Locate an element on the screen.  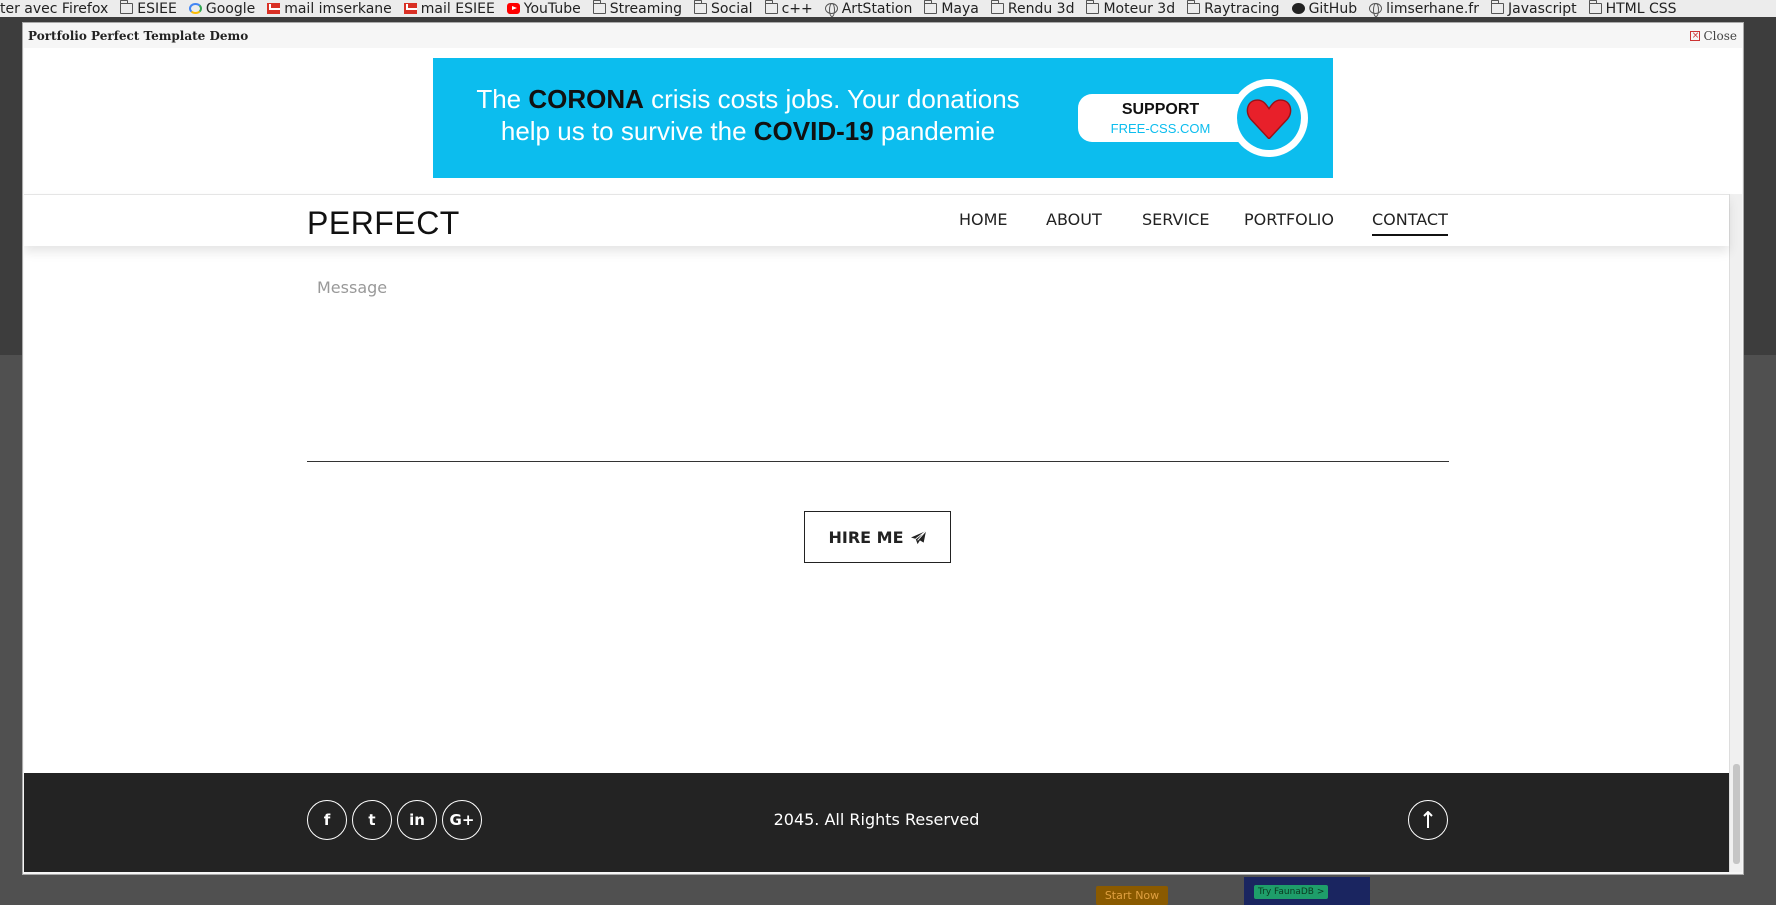
banner-text-part: crisis costs jobs. Your donations is located at coordinates (831, 99).